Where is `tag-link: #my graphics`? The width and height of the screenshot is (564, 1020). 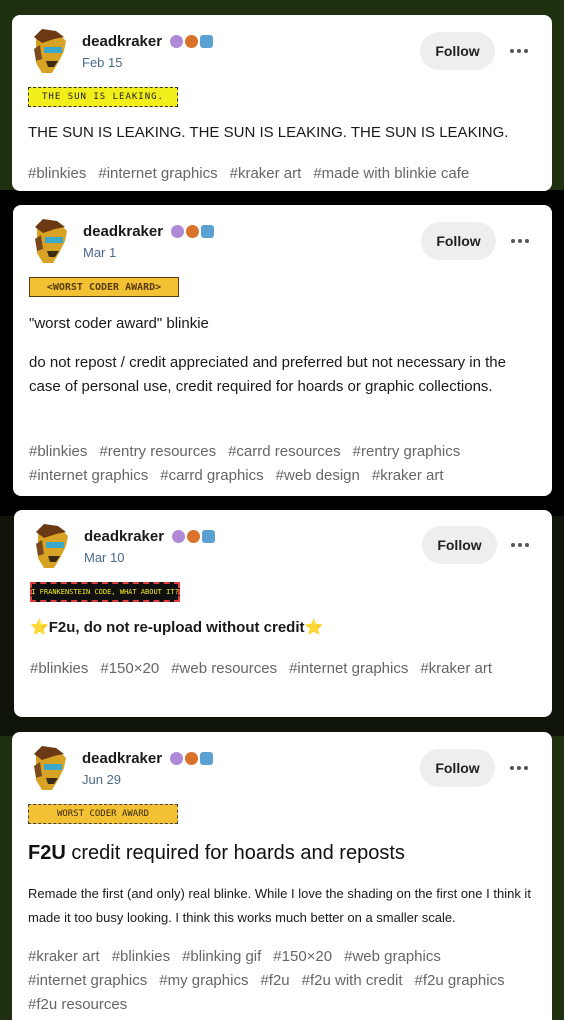 tag-link: #my graphics is located at coordinates (203, 981).